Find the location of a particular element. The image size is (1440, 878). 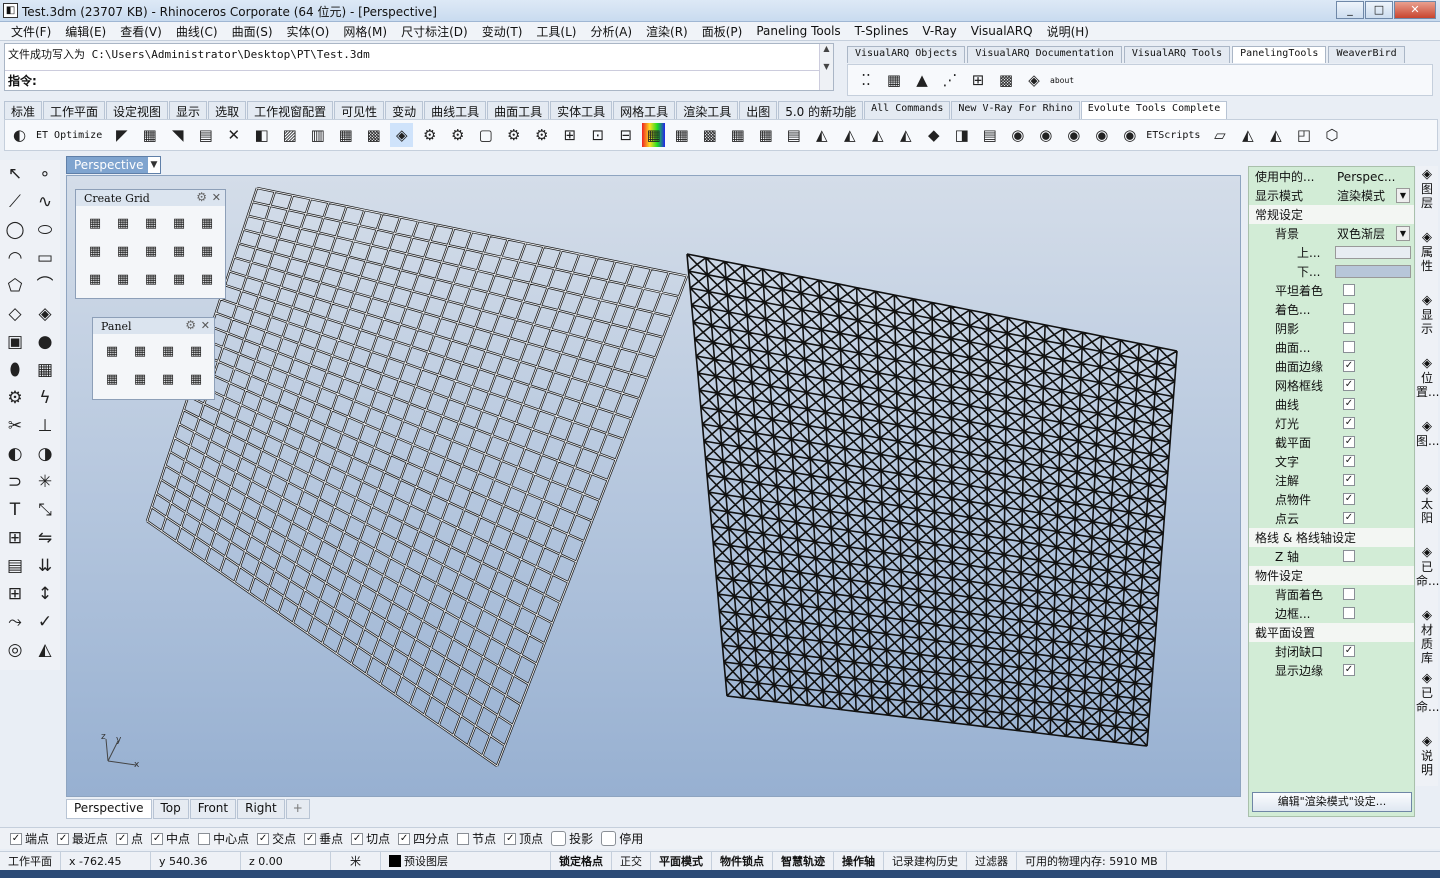

menu-item-3: 曲线(C) is located at coordinates (197, 31).